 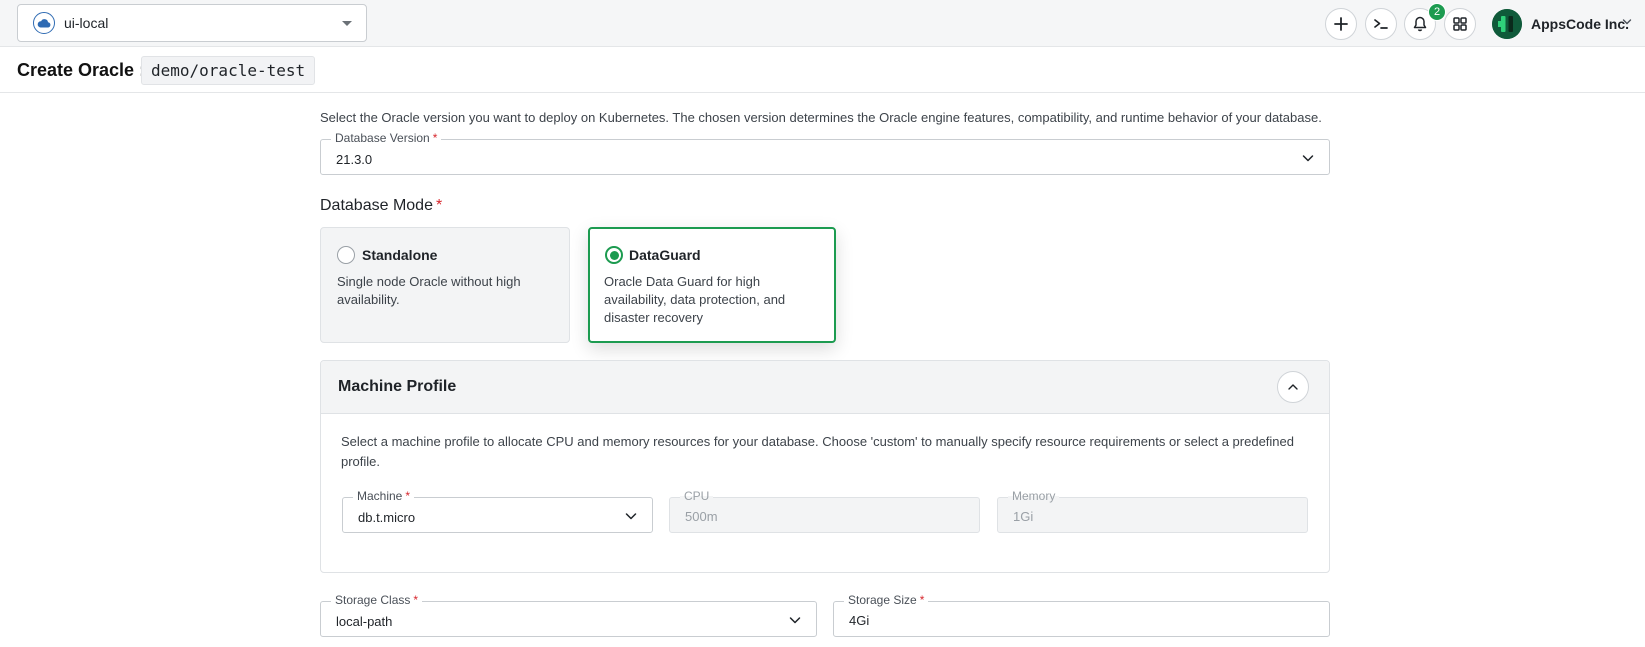 What do you see at coordinates (568, 615) in the screenshot?
I see `storage-class-select: Storage Class * local-path` at bounding box center [568, 615].